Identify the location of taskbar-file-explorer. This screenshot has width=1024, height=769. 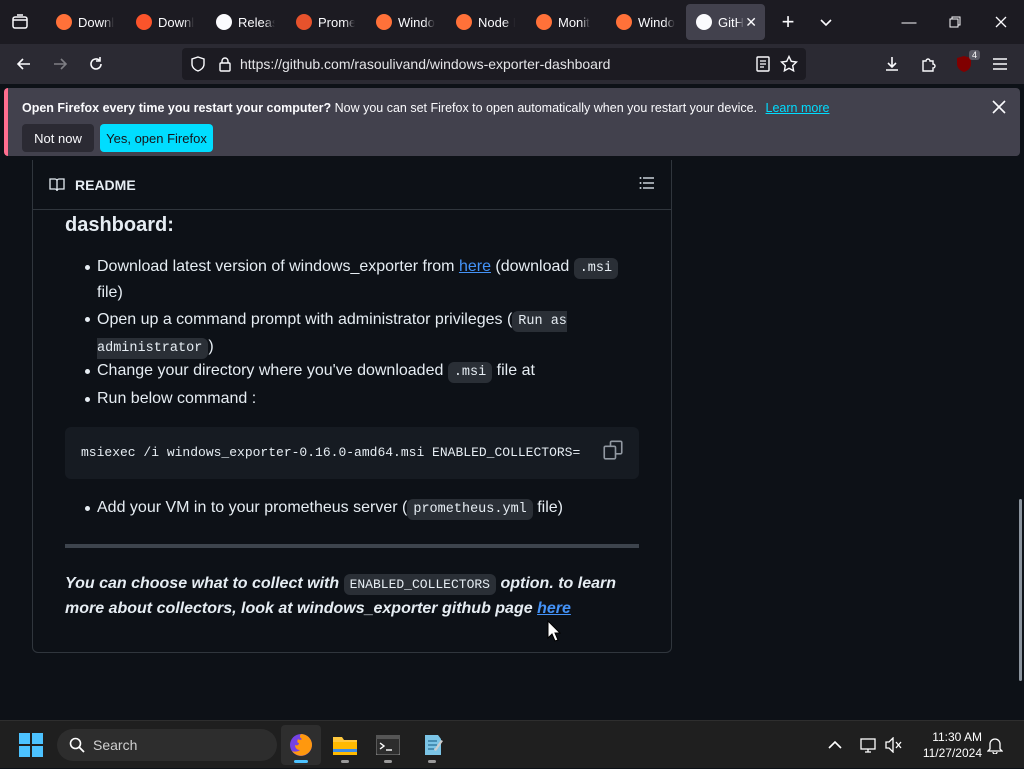
(345, 745).